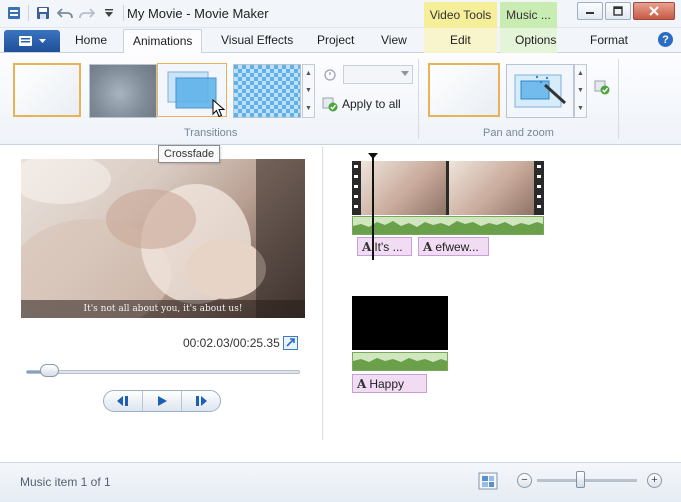 Image resolution: width=681 pixels, height=502 pixels. I want to click on close-button, so click(654, 11).